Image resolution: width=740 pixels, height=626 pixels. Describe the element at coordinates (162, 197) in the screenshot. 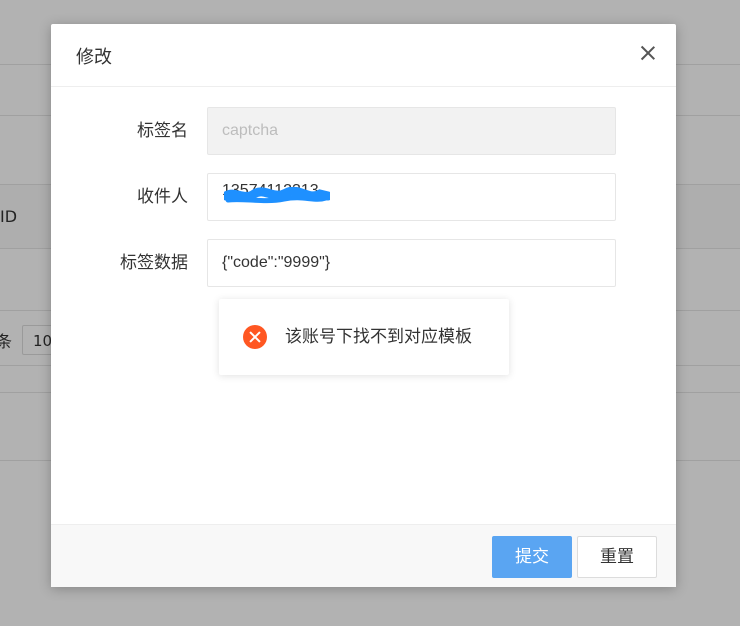

I see `recipient-label: 收件人` at that location.